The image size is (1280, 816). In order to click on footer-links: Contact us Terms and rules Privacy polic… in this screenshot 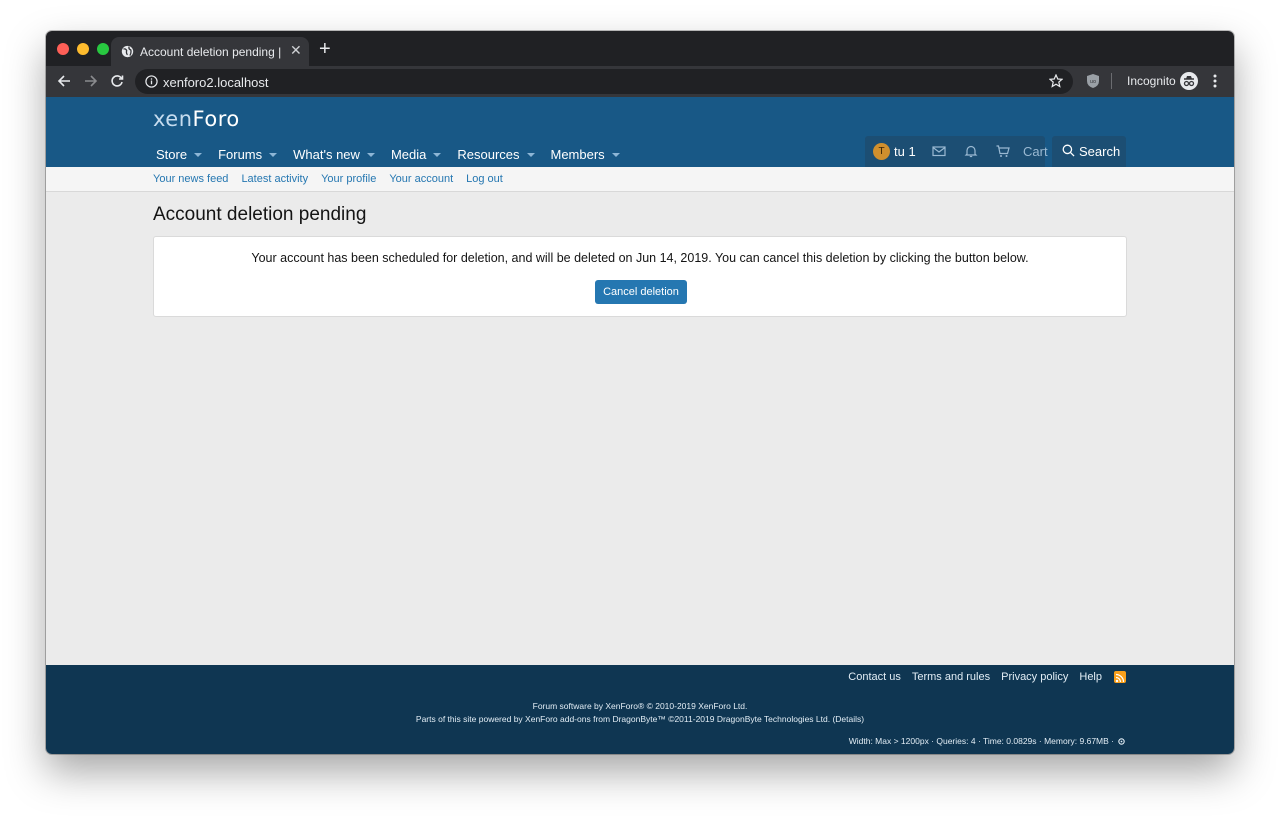, I will do `click(981, 677)`.